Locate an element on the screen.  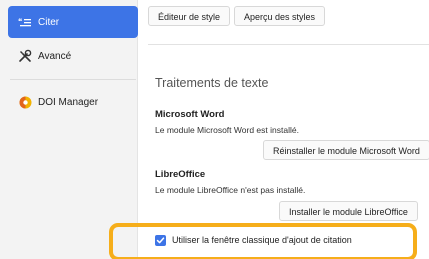
install-libreoffice-button: Installer le module LibreOffice is located at coordinates (348, 211).